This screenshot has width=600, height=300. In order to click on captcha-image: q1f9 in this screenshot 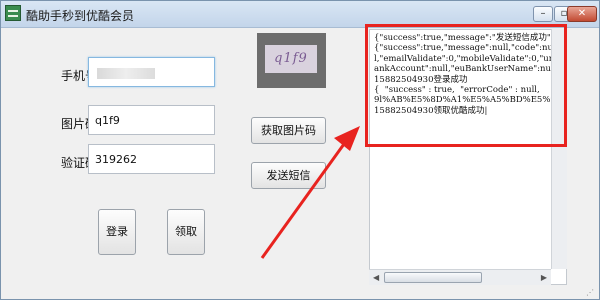, I will do `click(291, 60)`.